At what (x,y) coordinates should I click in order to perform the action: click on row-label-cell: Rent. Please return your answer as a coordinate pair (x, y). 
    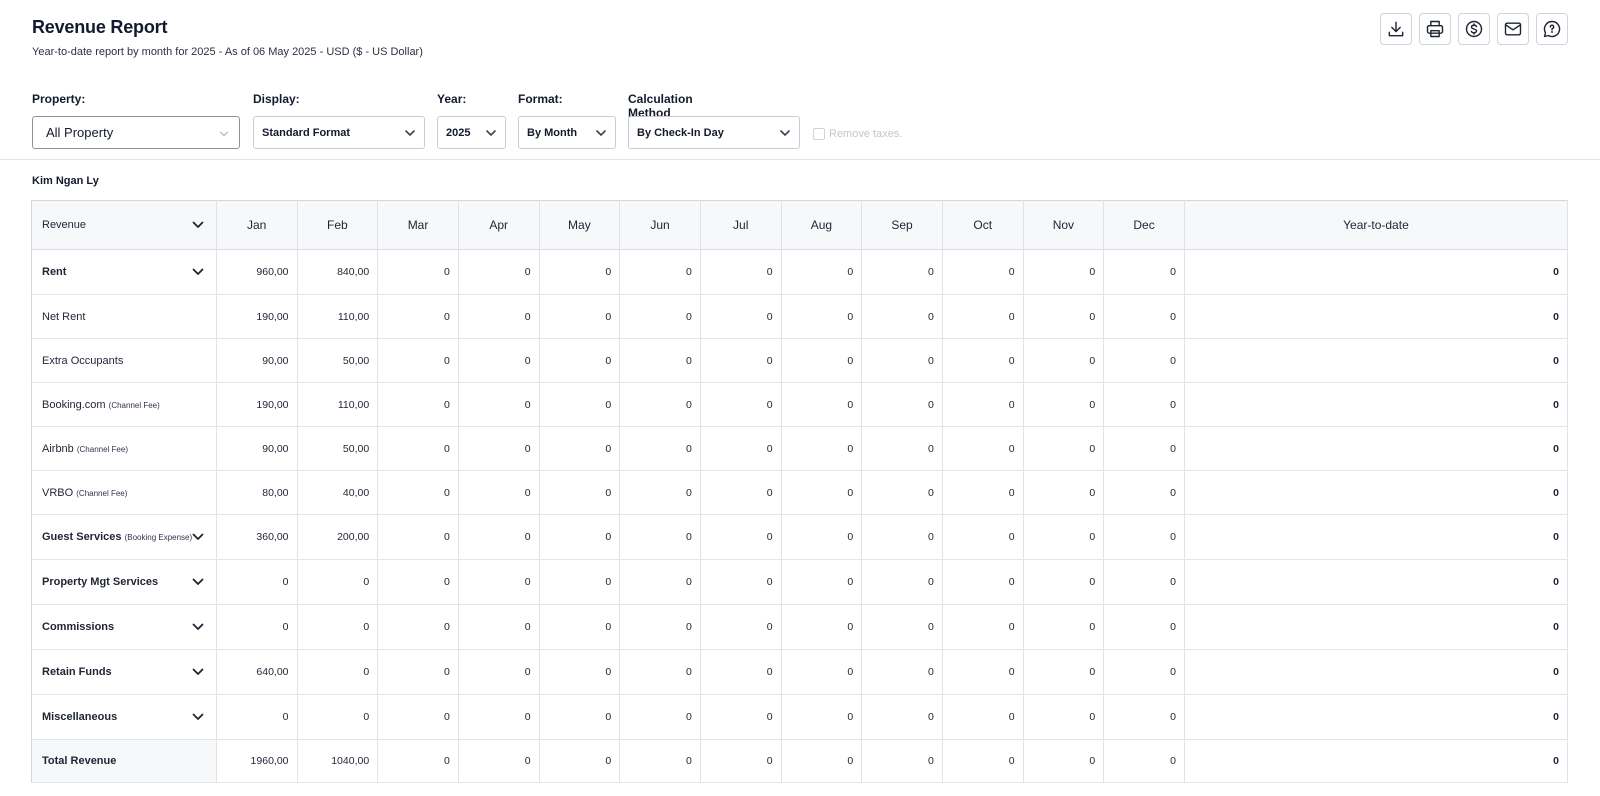
    Looking at the image, I should click on (124, 272).